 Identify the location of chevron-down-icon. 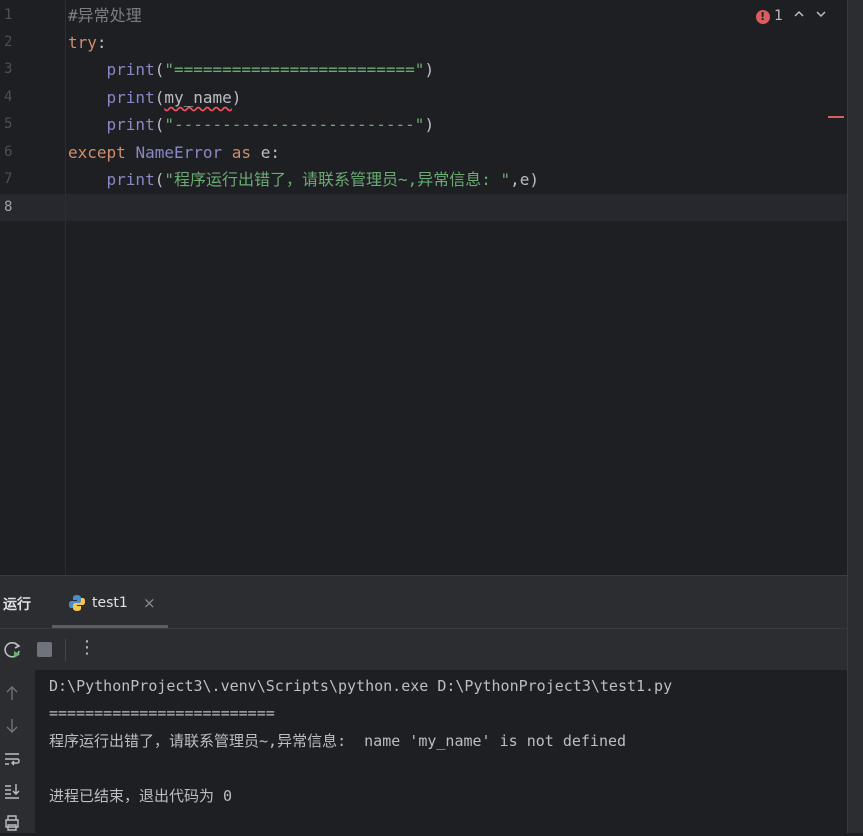
(821, 16).